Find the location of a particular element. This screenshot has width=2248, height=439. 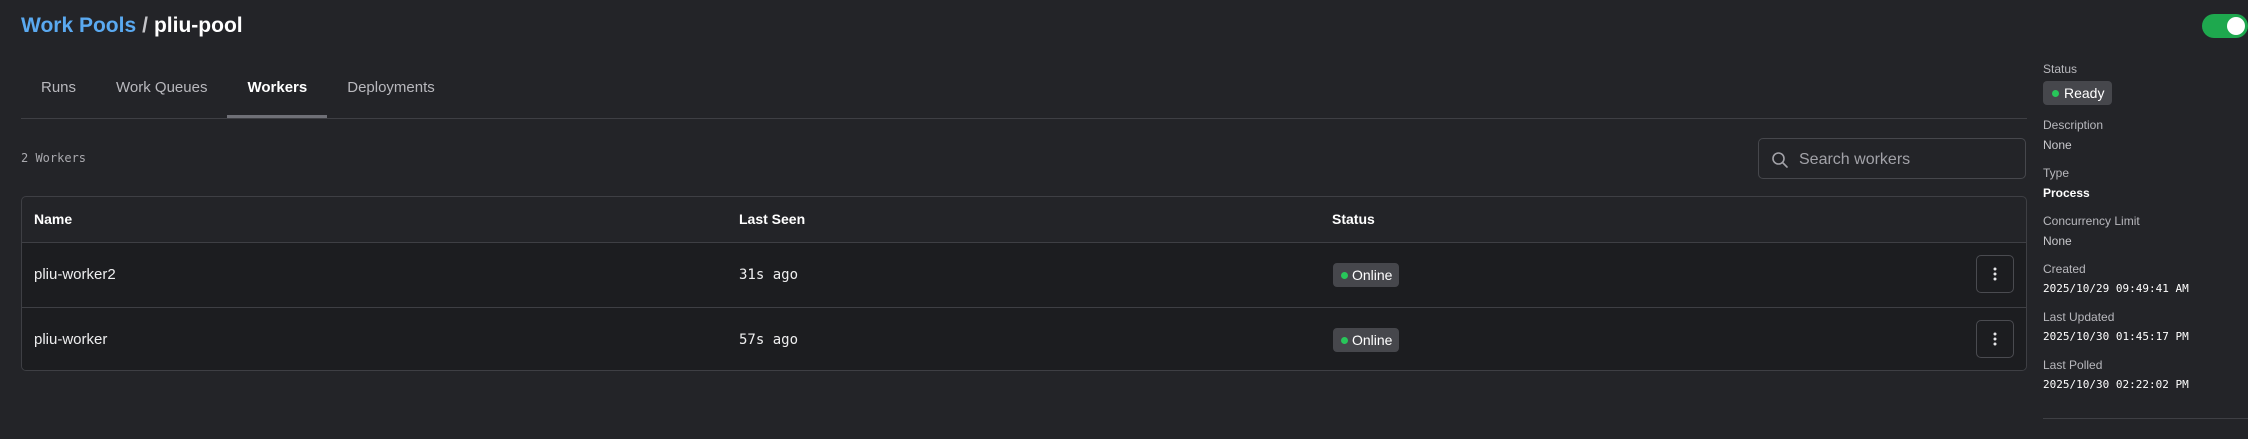

last-updated-label: Last Updated is located at coordinates (2079, 317).